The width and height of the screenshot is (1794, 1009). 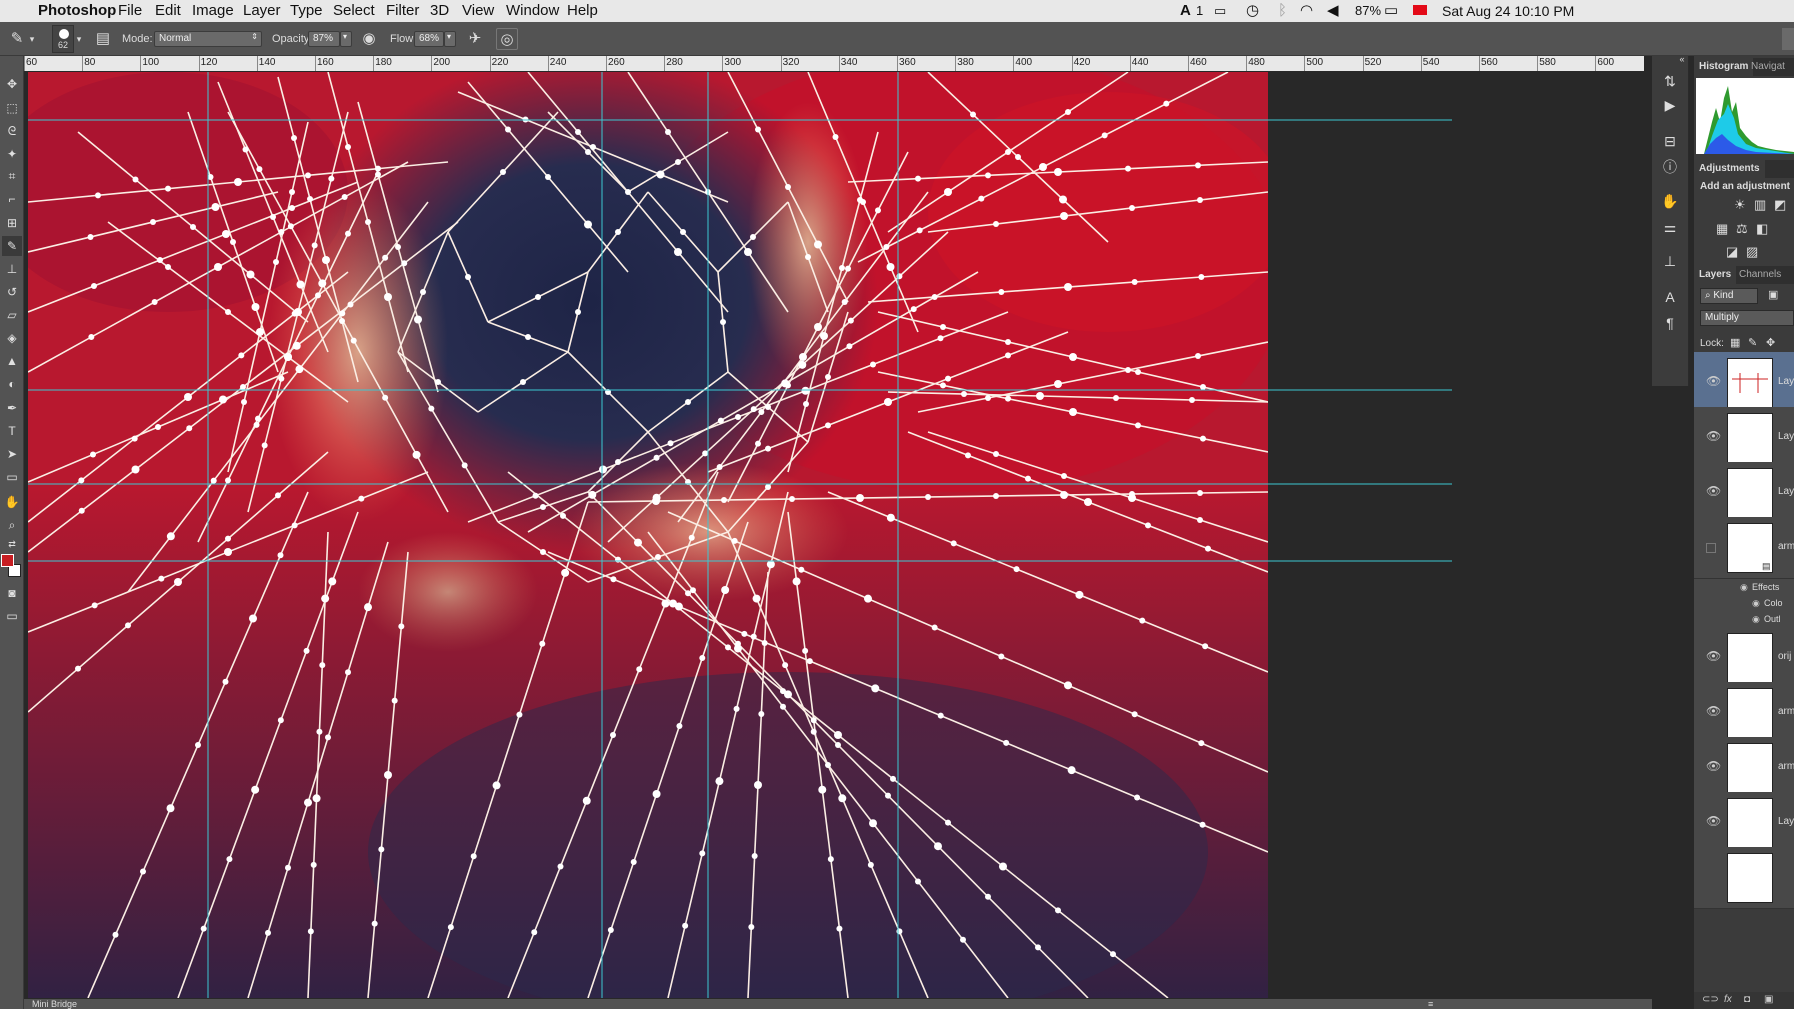 I want to click on opacity-slider-toggle: ▾, so click(x=346, y=39).